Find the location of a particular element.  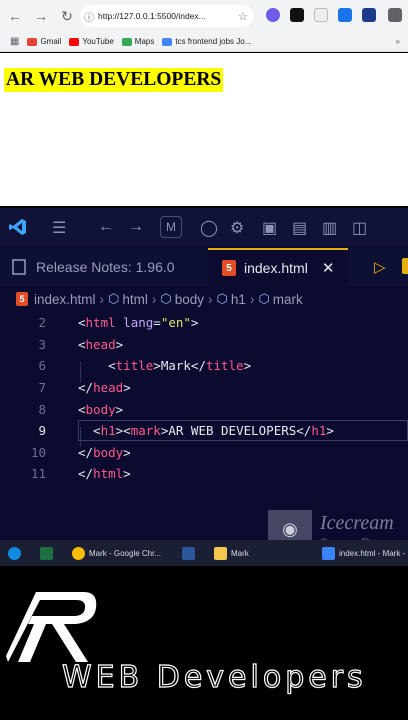

code-line: 7 </head> is located at coordinates (204, 388).